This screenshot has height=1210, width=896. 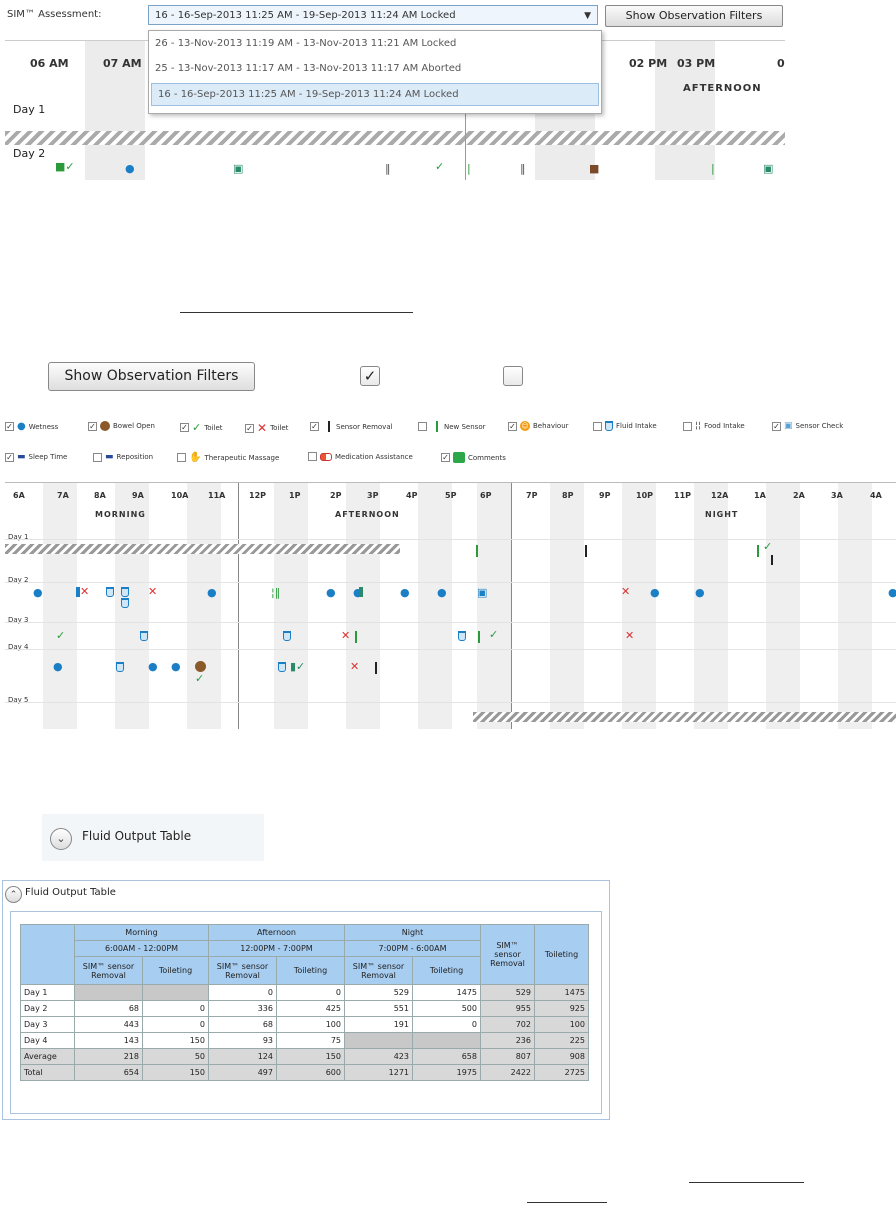 I want to click on comment-icon: ■, so click(x=594, y=169).